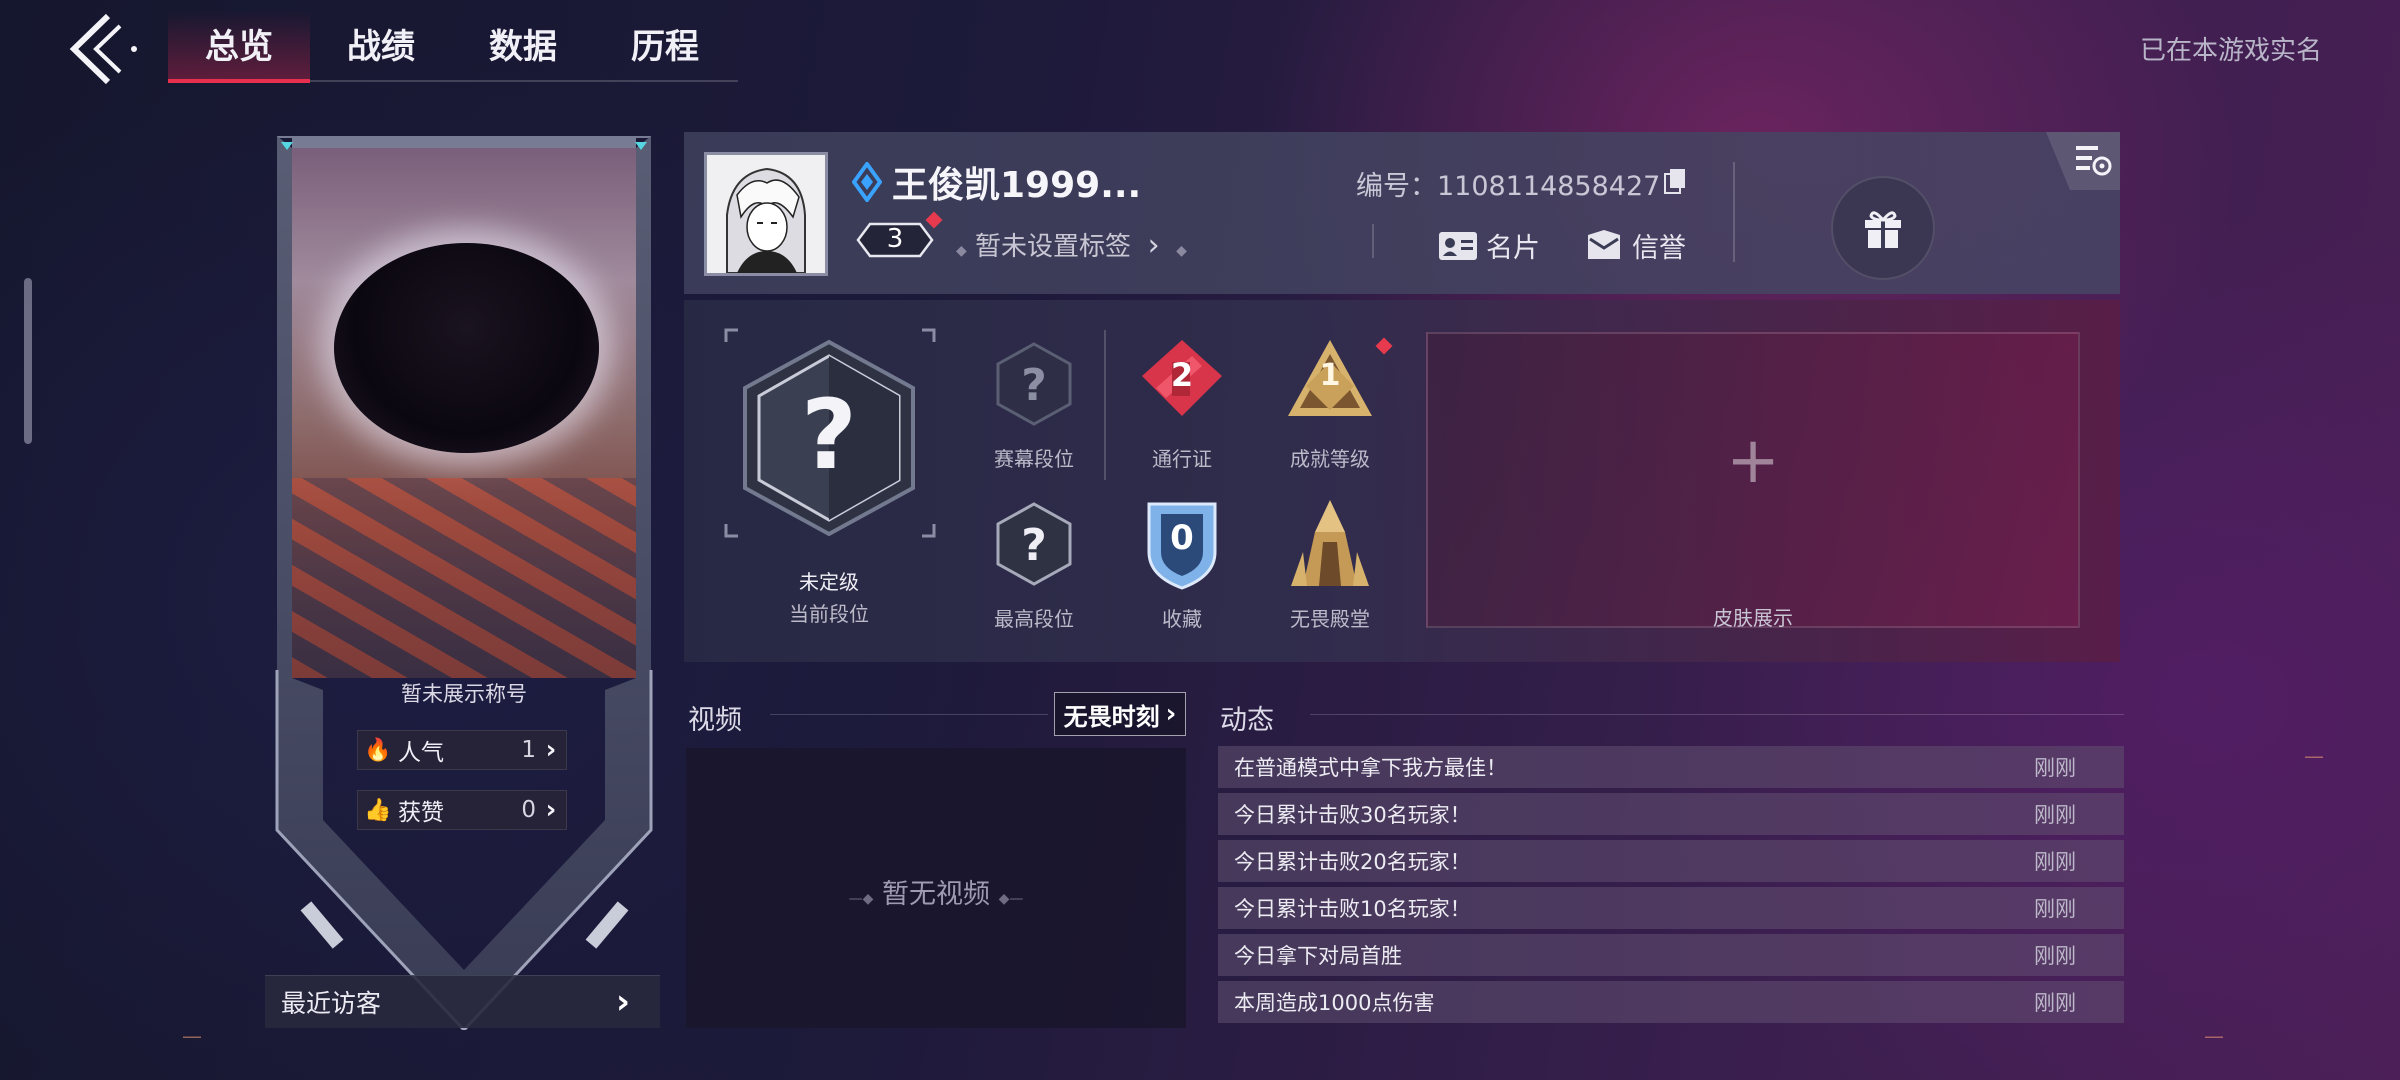 The height and width of the screenshot is (1080, 2400). What do you see at coordinates (105, 49) in the screenshot?
I see `back-button` at bounding box center [105, 49].